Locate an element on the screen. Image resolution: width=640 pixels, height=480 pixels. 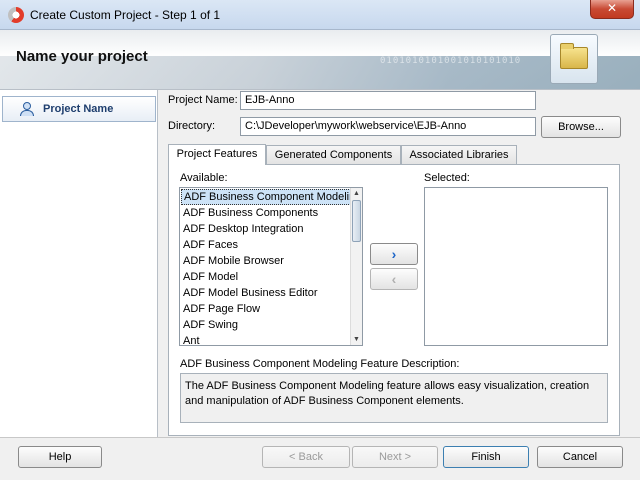
project-name-label: Project Name: is located at coordinates (203, 100).